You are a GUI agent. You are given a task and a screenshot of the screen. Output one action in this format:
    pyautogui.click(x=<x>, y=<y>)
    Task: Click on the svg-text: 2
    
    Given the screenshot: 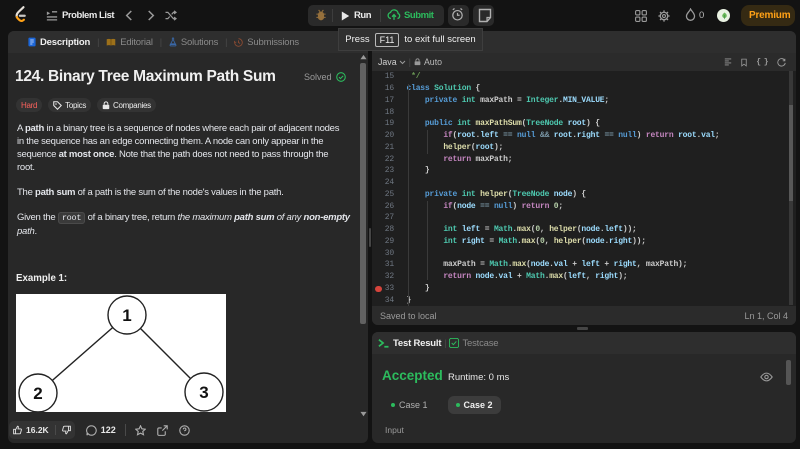 What is the action you would take?
    pyautogui.click(x=37, y=393)
    